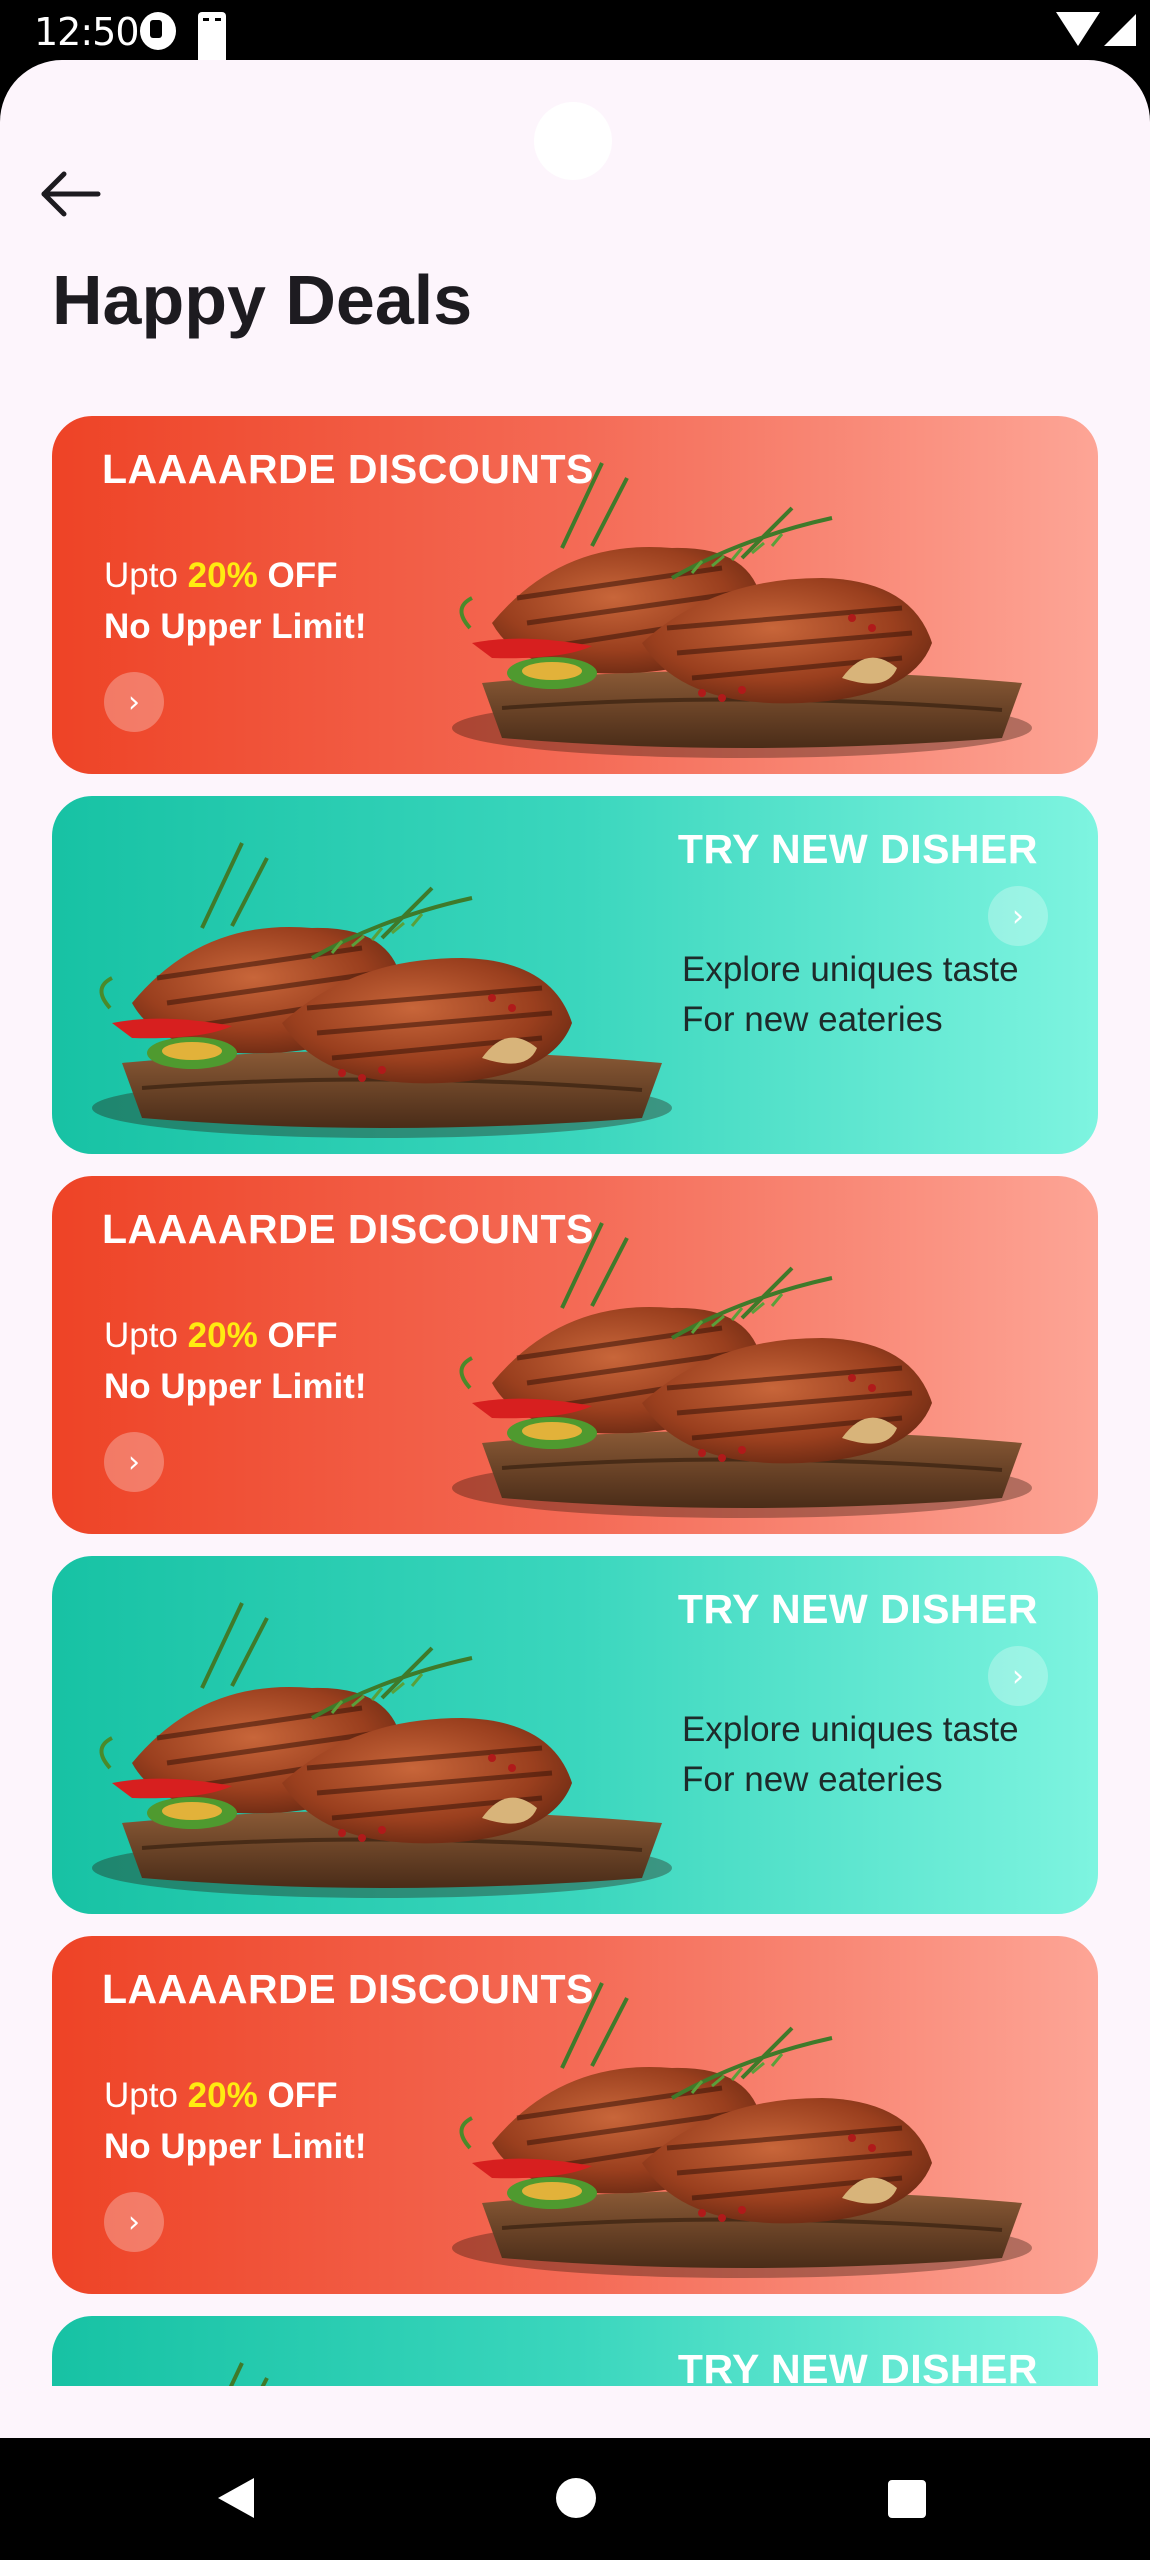  What do you see at coordinates (573, 141) in the screenshot?
I see `camera-cutout` at bounding box center [573, 141].